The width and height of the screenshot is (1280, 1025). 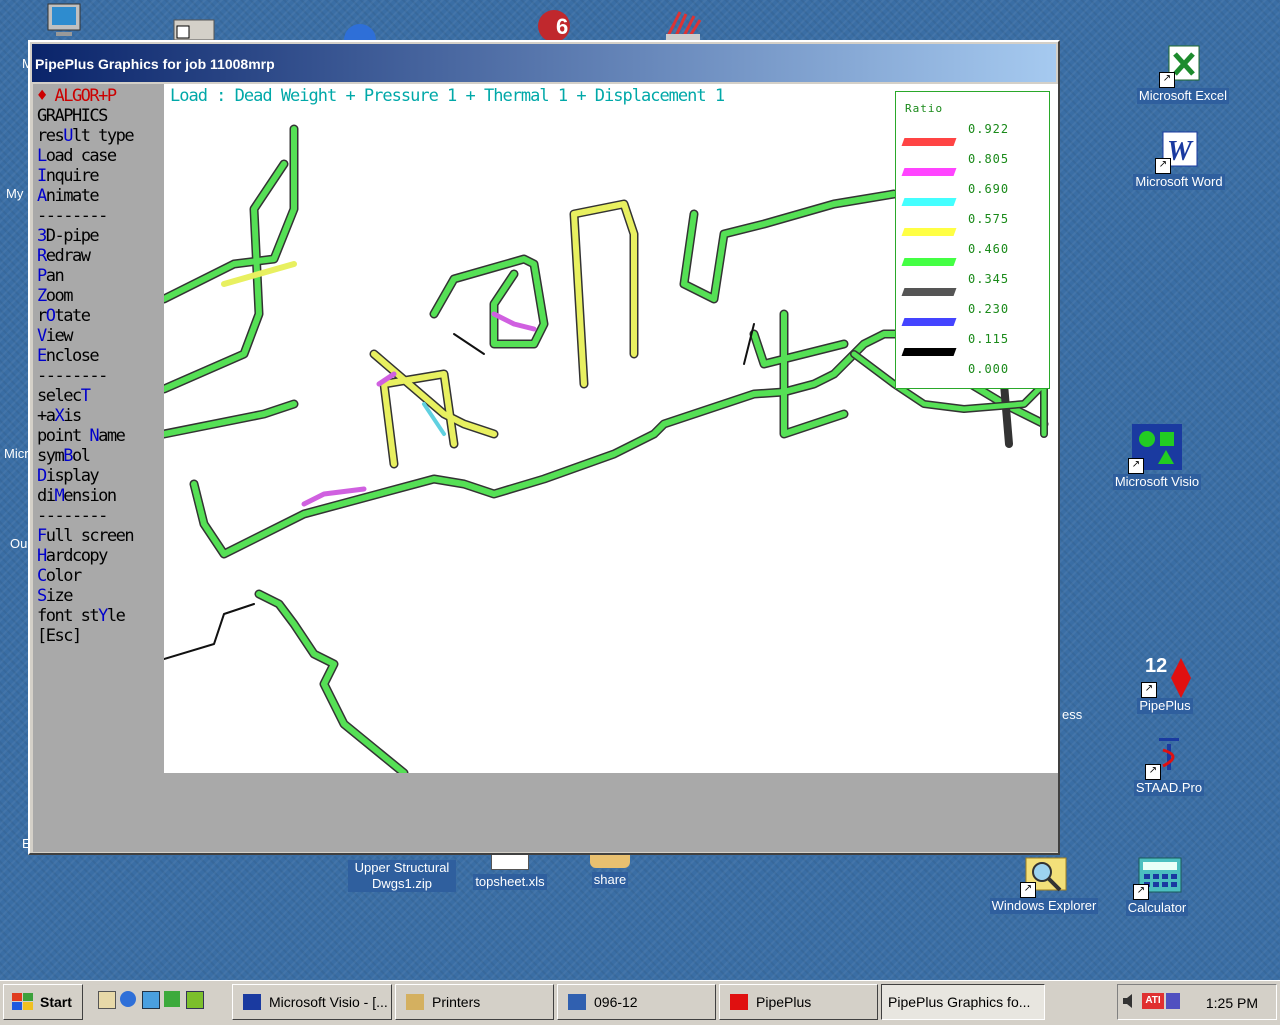 I want to click on menu-item: symBol, so click(x=64, y=456).